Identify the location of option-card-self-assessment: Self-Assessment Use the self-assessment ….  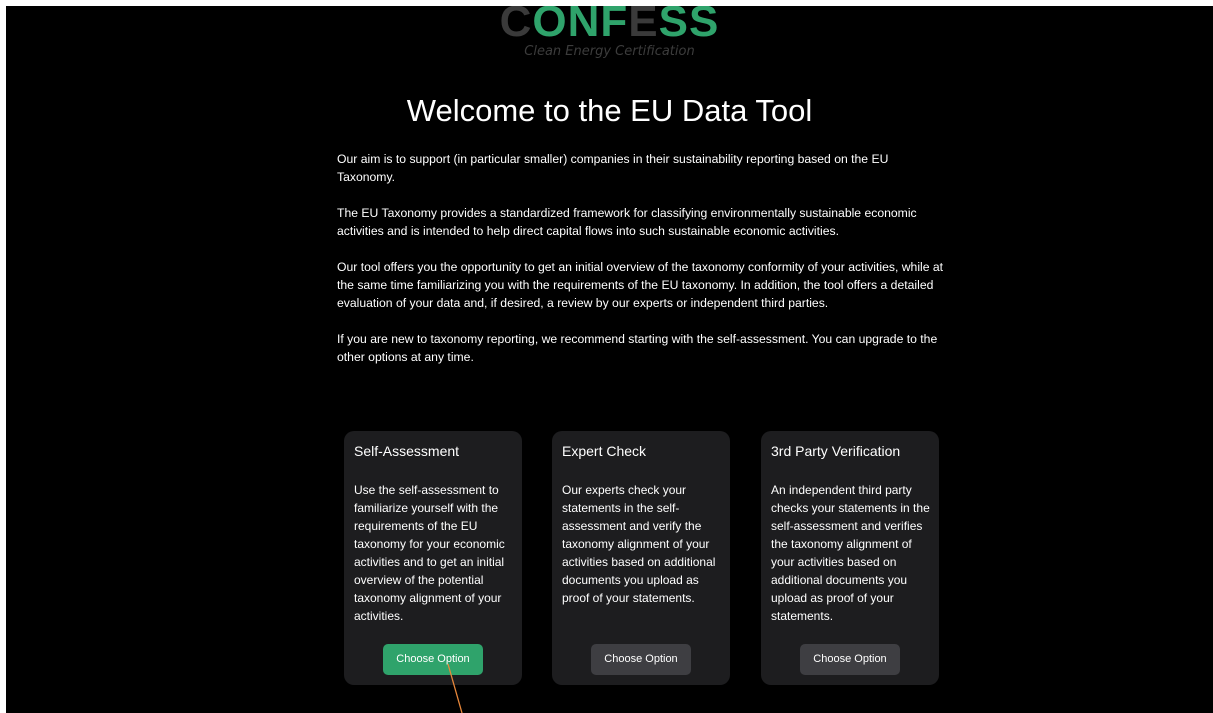
(433, 558).